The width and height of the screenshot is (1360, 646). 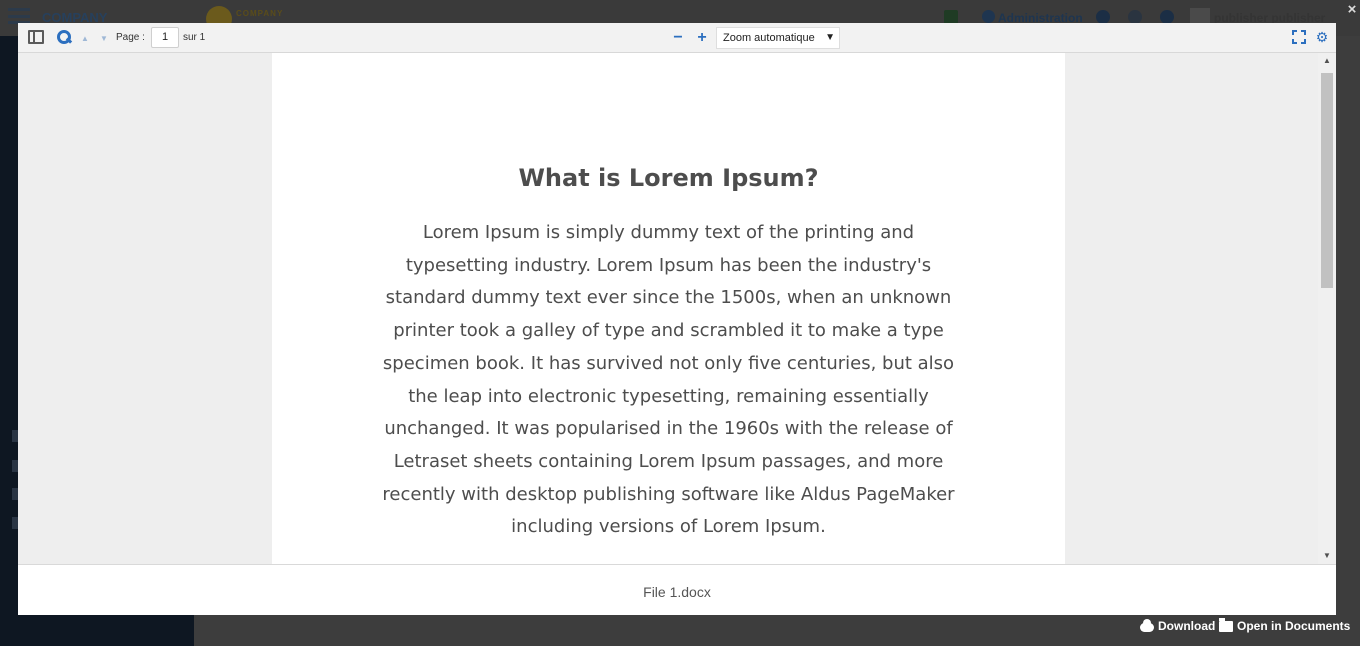 What do you see at coordinates (988, 16) in the screenshot?
I see `gear-icon` at bounding box center [988, 16].